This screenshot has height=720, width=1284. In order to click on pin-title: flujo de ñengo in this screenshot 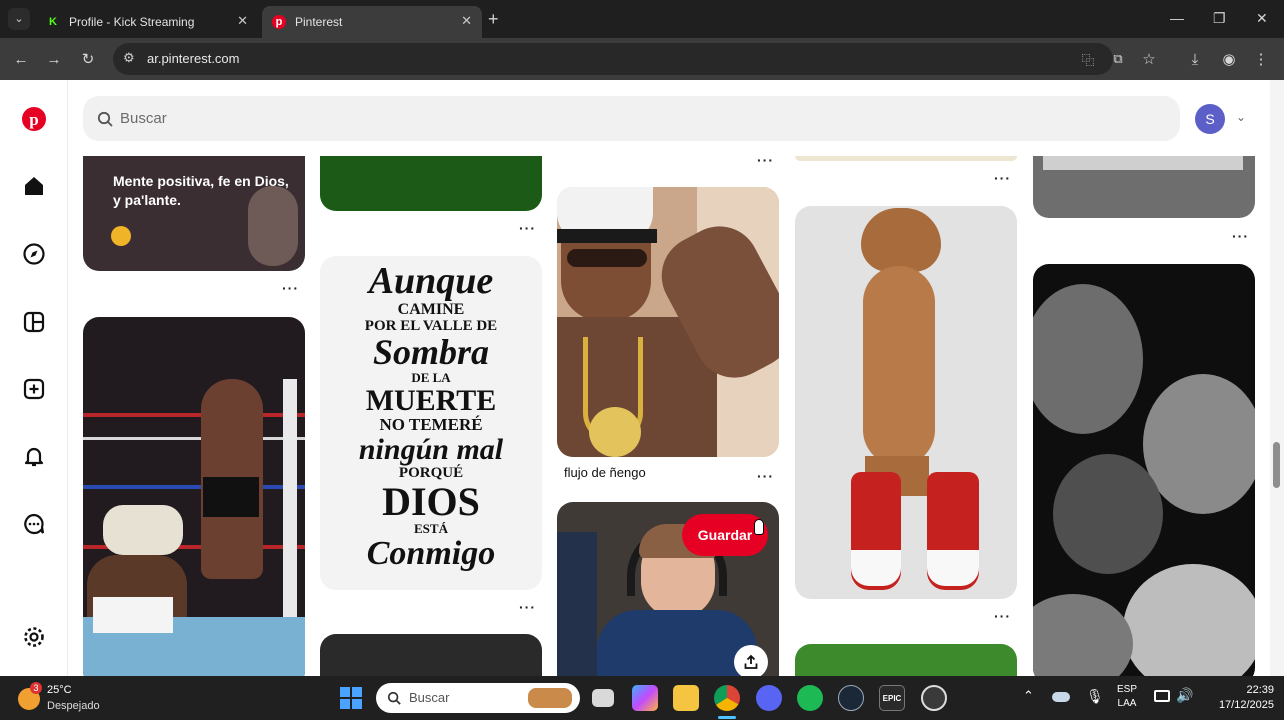, I will do `click(605, 472)`.